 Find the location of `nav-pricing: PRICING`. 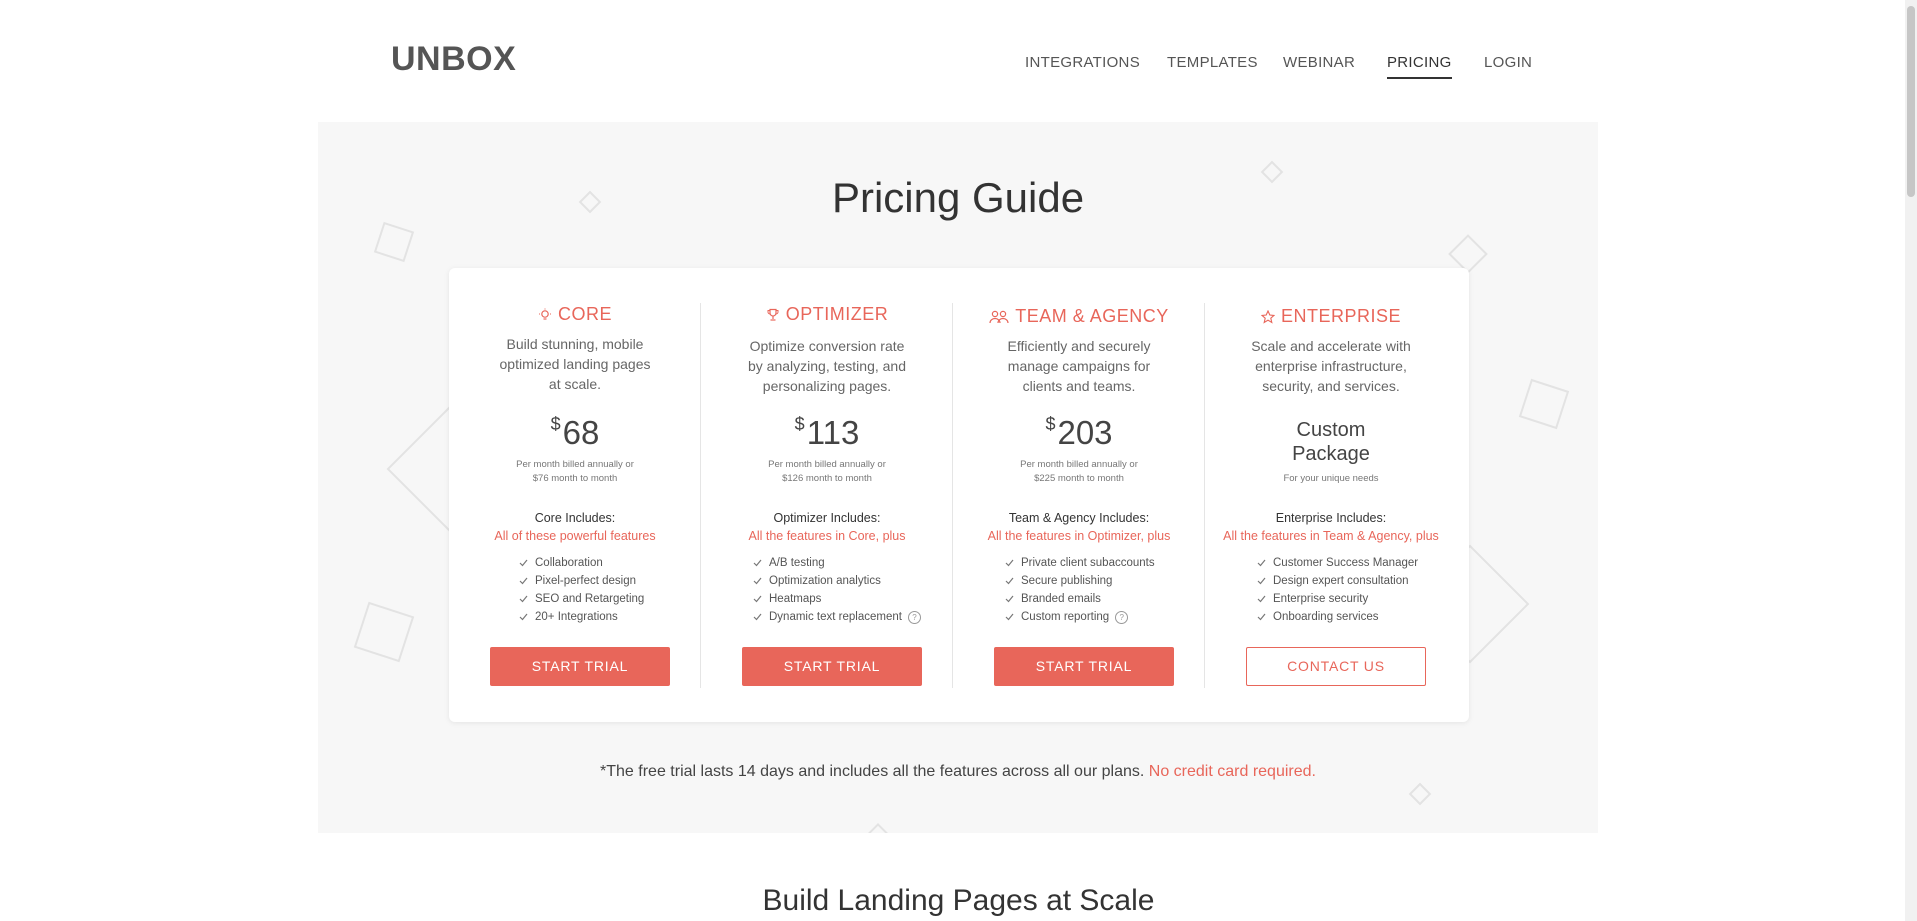

nav-pricing: PRICING is located at coordinates (1419, 66).